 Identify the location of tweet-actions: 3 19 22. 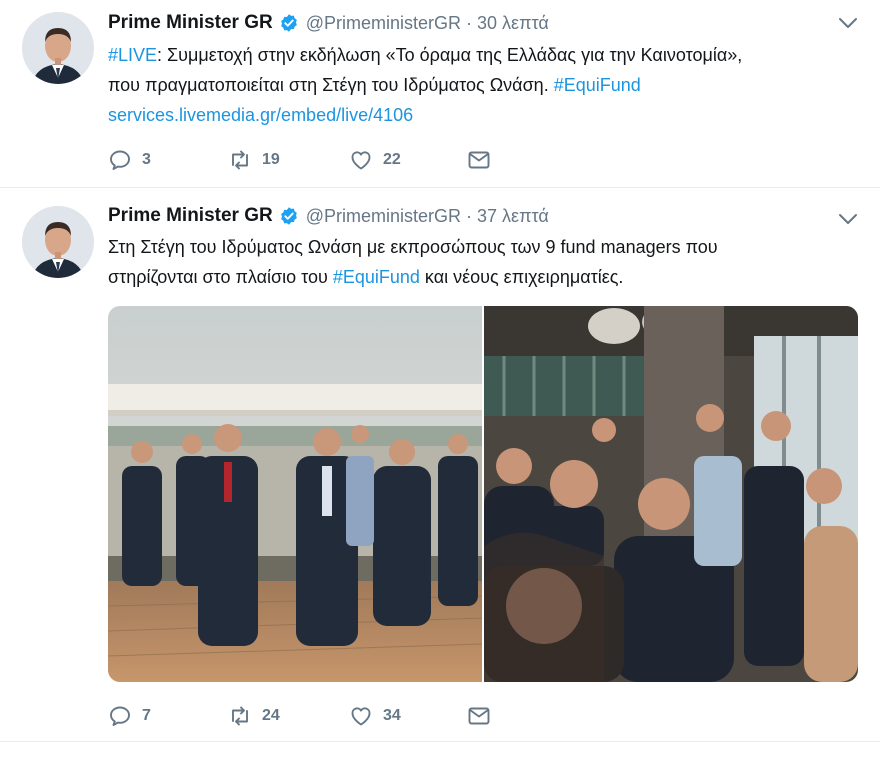
(299, 160).